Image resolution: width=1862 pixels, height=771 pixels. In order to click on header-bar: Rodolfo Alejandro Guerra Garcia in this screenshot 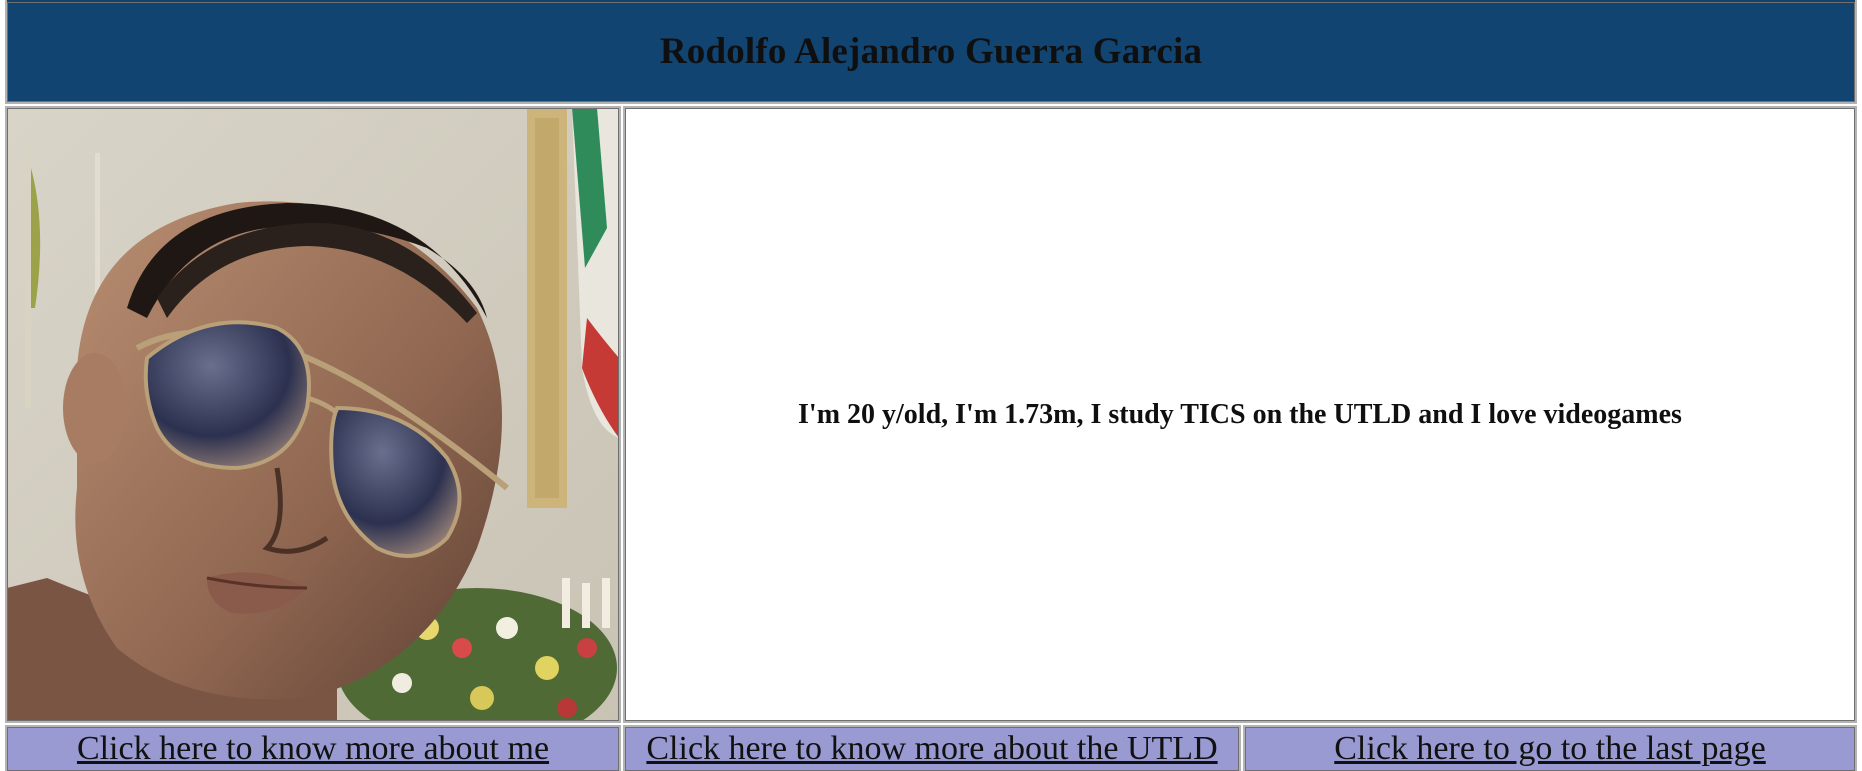, I will do `click(931, 52)`.